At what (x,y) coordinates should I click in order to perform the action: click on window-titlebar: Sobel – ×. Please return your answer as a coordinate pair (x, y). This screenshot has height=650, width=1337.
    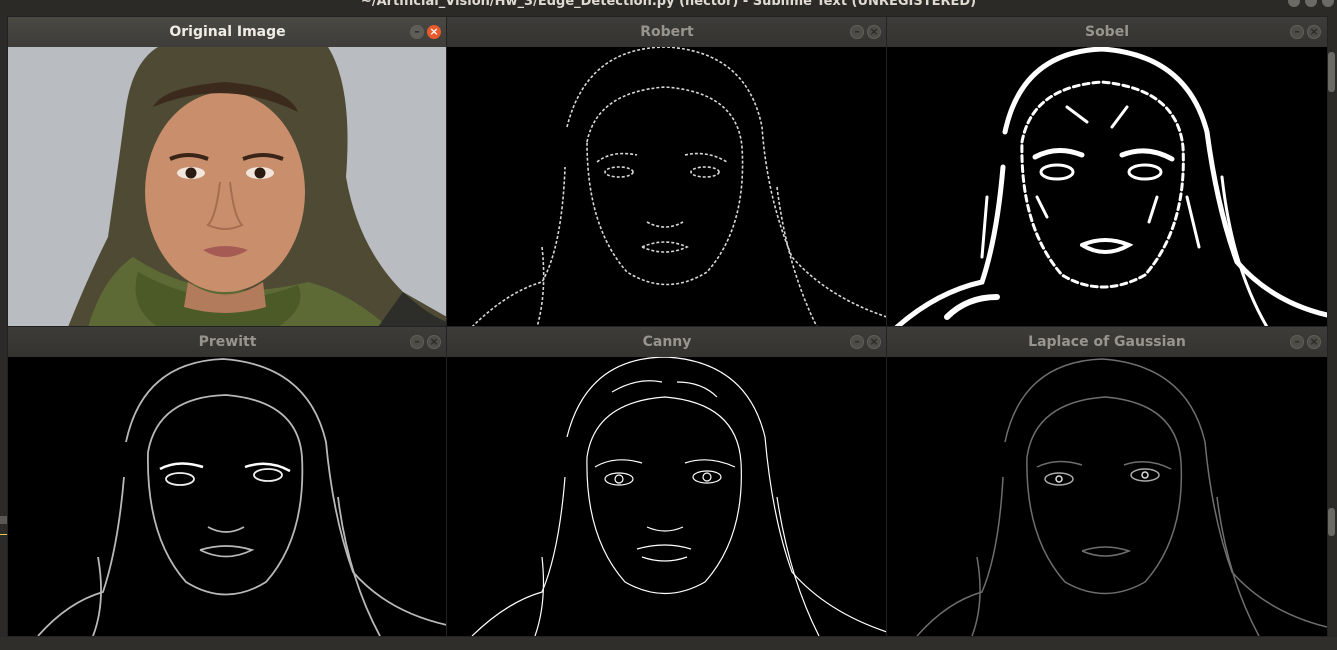
    Looking at the image, I should click on (1107, 32).